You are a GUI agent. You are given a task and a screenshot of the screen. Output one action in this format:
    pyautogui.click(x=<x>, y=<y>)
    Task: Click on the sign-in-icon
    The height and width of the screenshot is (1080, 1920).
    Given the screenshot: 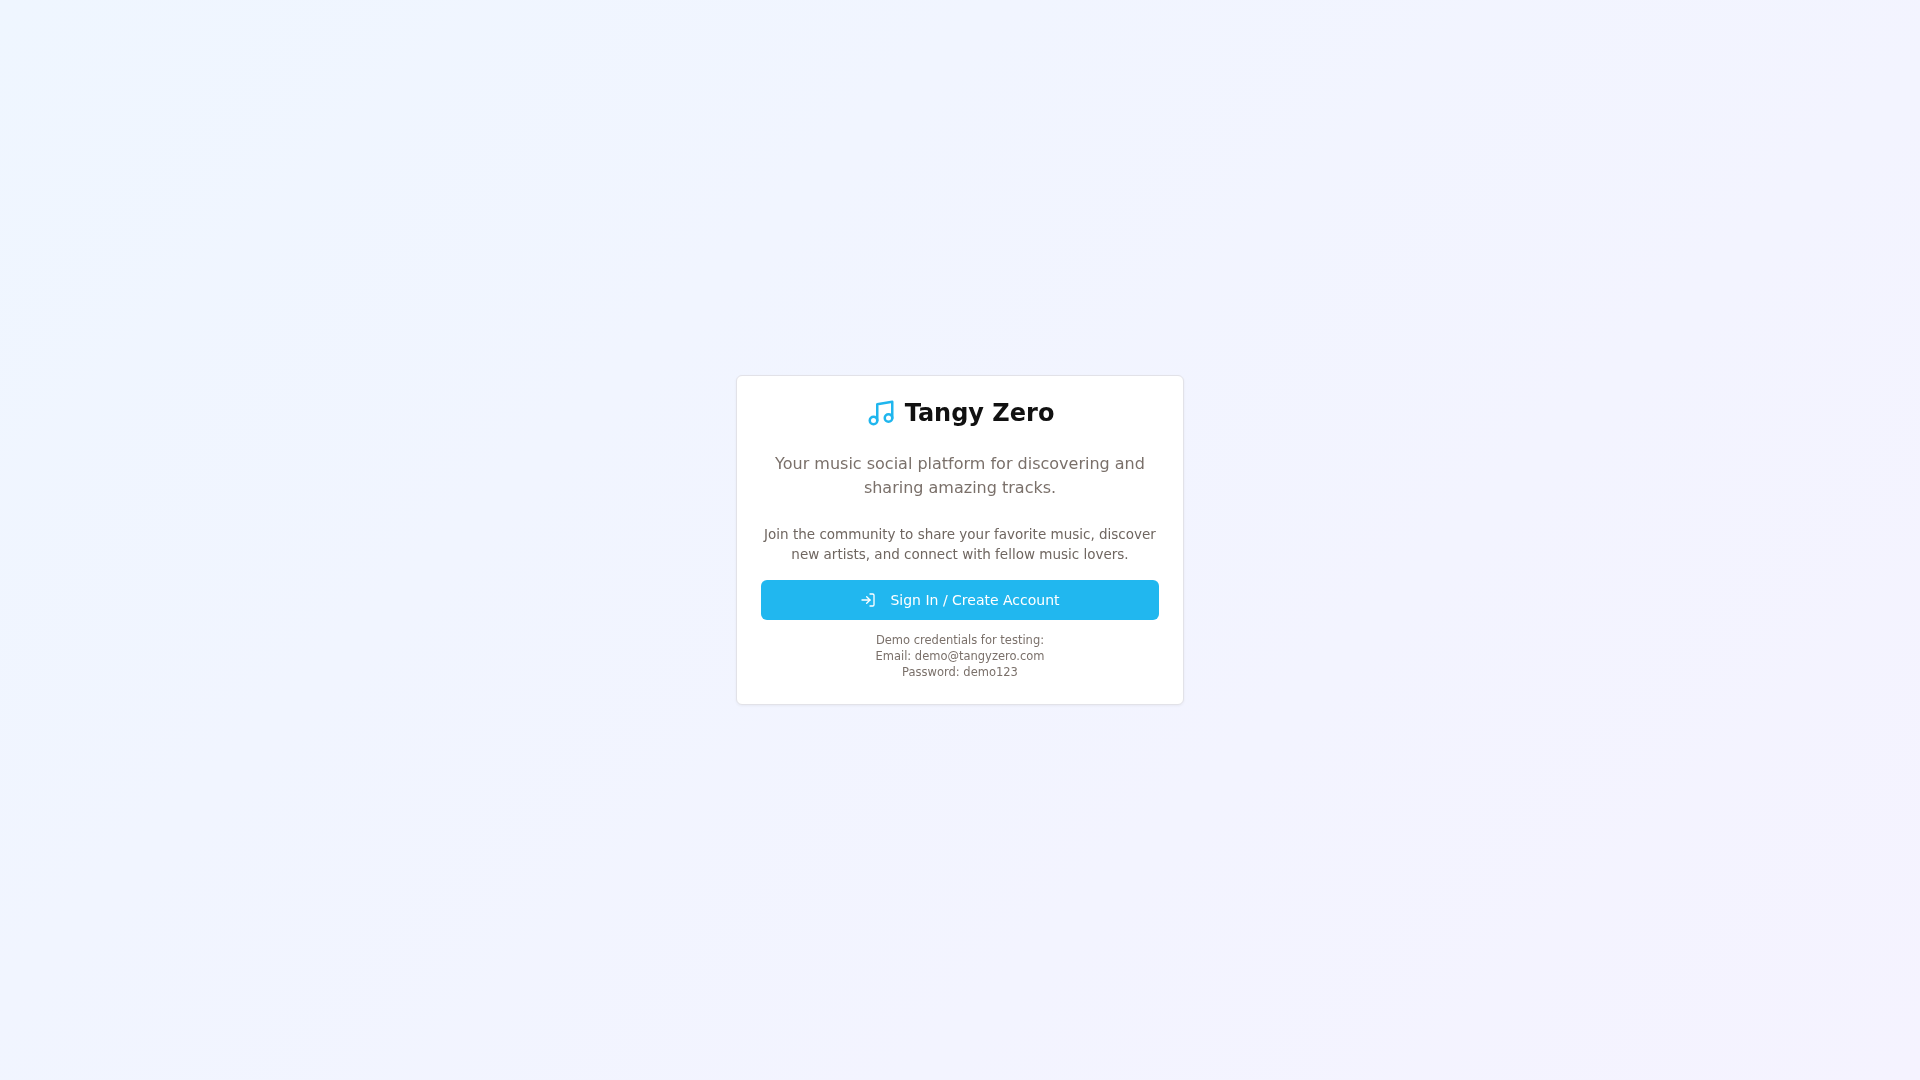 What is the action you would take?
    pyautogui.click(x=868, y=600)
    